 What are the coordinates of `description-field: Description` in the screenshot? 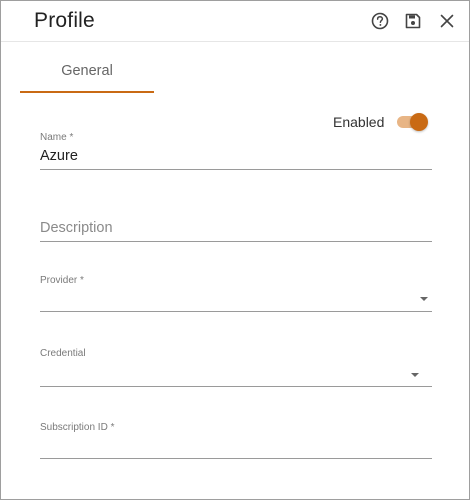 It's located at (236, 227).